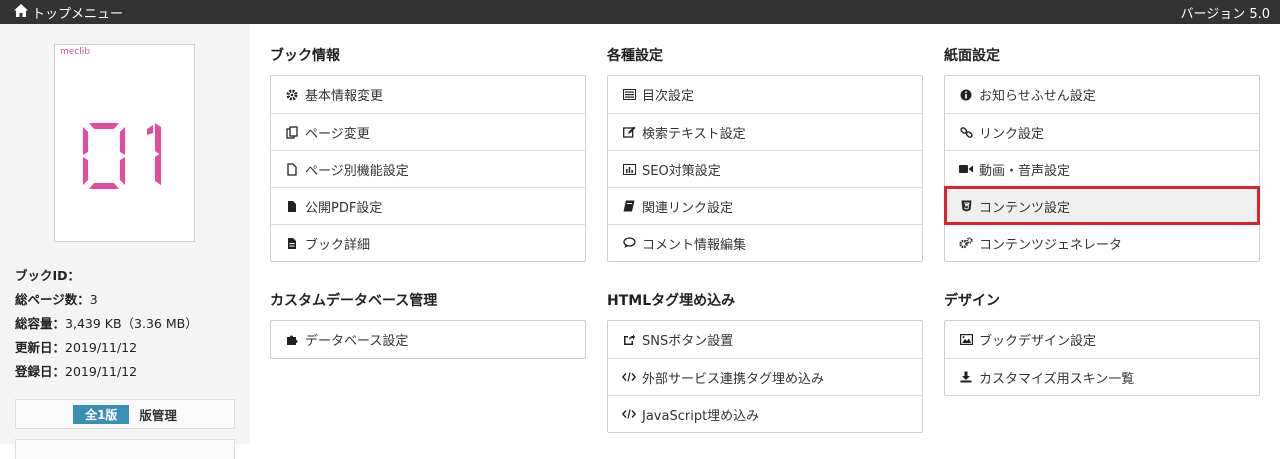  Describe the element at coordinates (688, 341) in the screenshot. I see `menu-item-label: SNSボタン設置` at that location.